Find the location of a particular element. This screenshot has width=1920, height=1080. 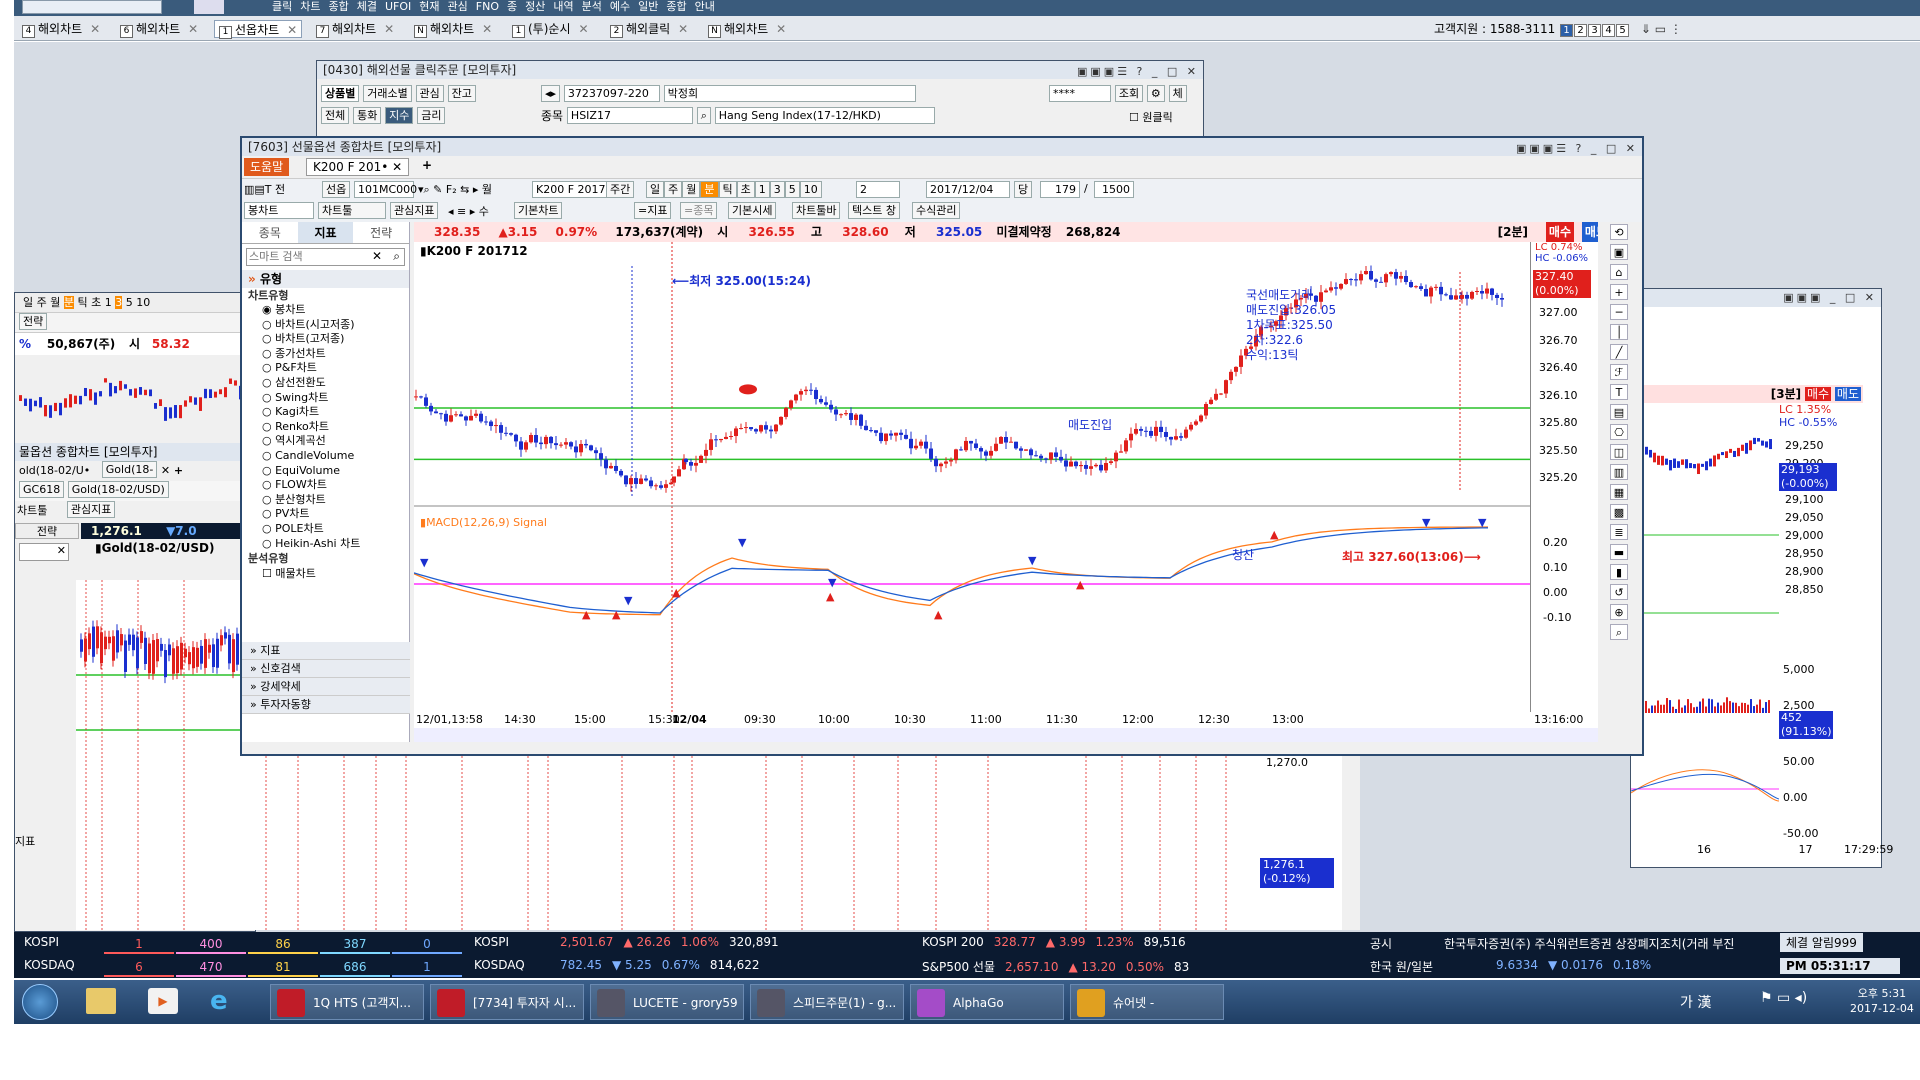

text-window-btn: 텍스트 창 is located at coordinates (874, 210).